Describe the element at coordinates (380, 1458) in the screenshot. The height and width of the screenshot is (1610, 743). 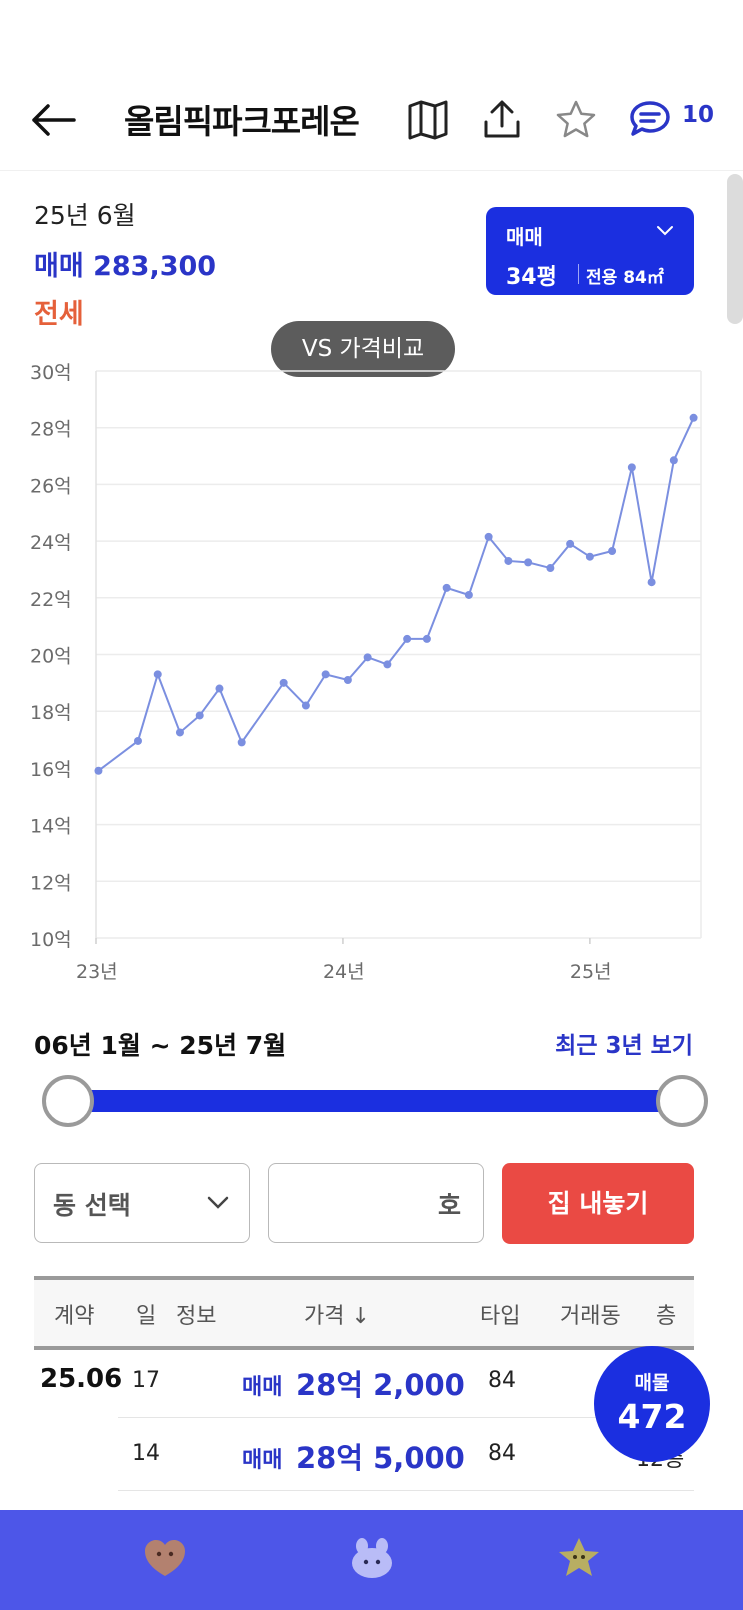
I see `row-price: 28억 5,000` at that location.